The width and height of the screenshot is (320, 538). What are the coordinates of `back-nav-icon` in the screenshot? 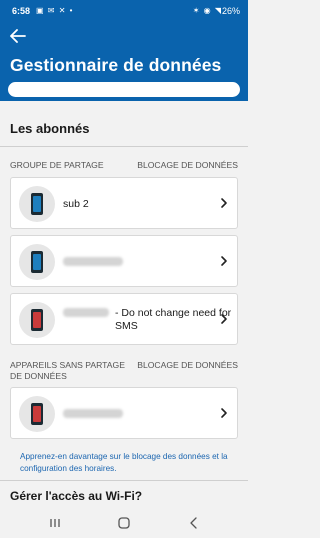 It's located at (194, 523).